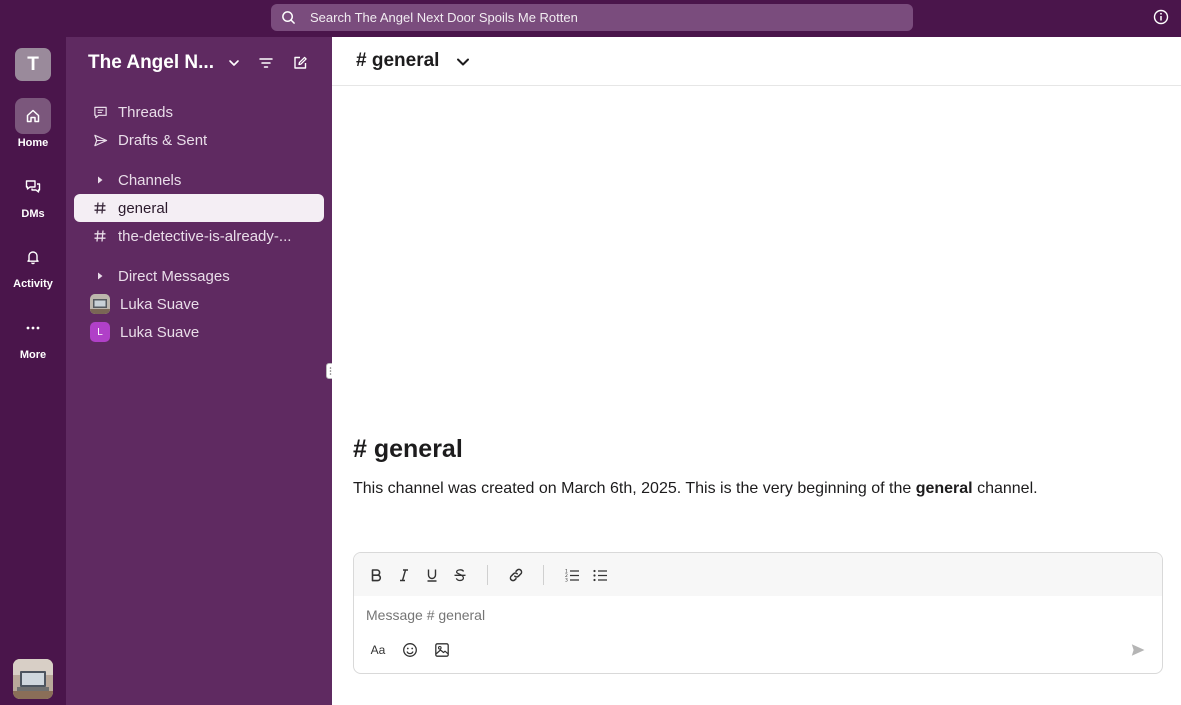 This screenshot has width=1181, height=705. What do you see at coordinates (33, 284) in the screenshot?
I see `rail-label-activity: Activity` at bounding box center [33, 284].